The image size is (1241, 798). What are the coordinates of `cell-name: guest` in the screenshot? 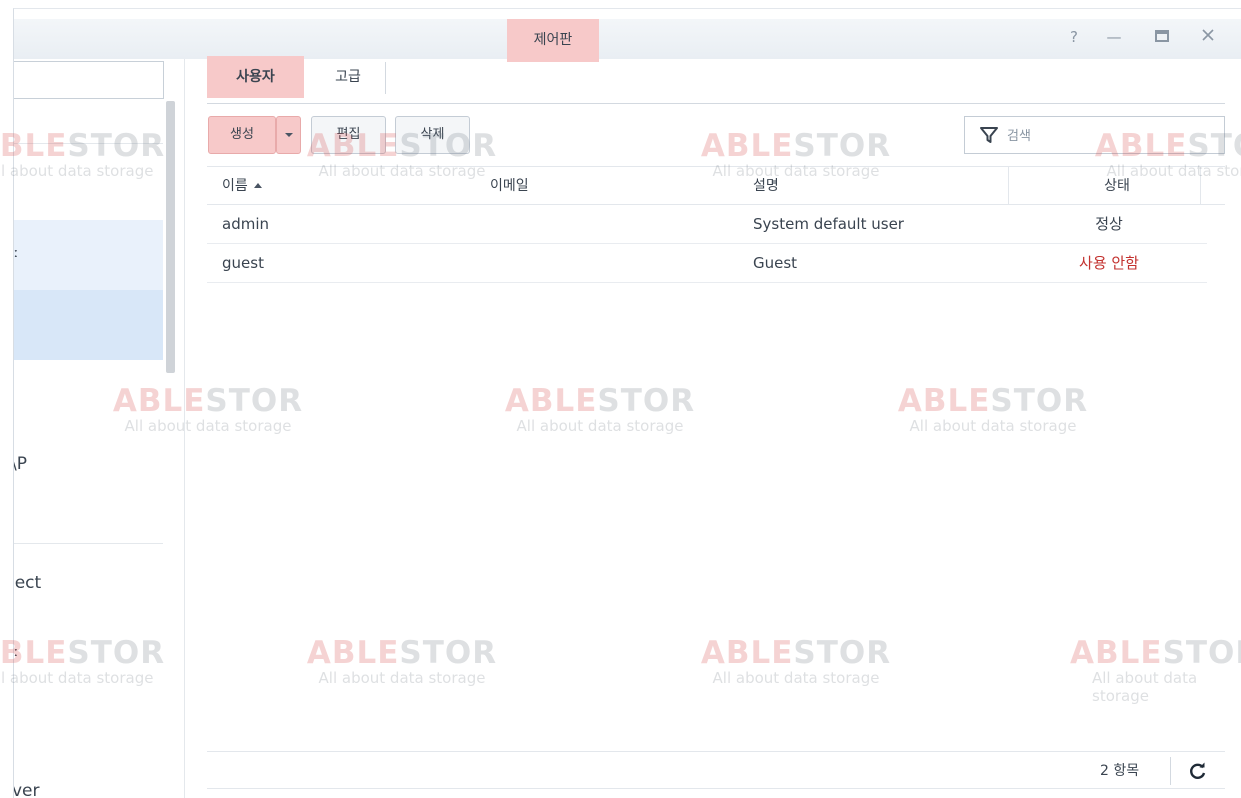 It's located at (243, 263).